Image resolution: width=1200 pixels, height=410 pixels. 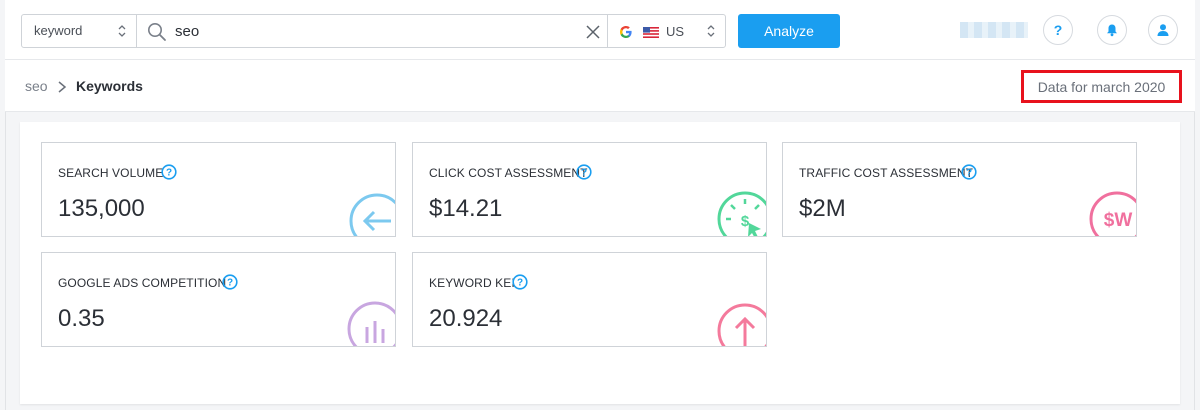 What do you see at coordinates (142, 283) in the screenshot?
I see `metric-label: GOOGLE ADS COMPETITION` at bounding box center [142, 283].